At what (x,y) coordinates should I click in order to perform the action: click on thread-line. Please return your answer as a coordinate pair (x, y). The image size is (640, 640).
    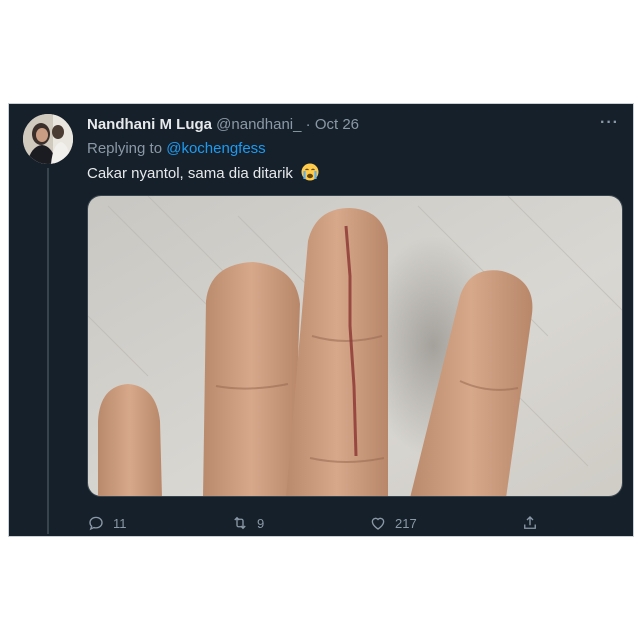
    Looking at the image, I should click on (48, 351).